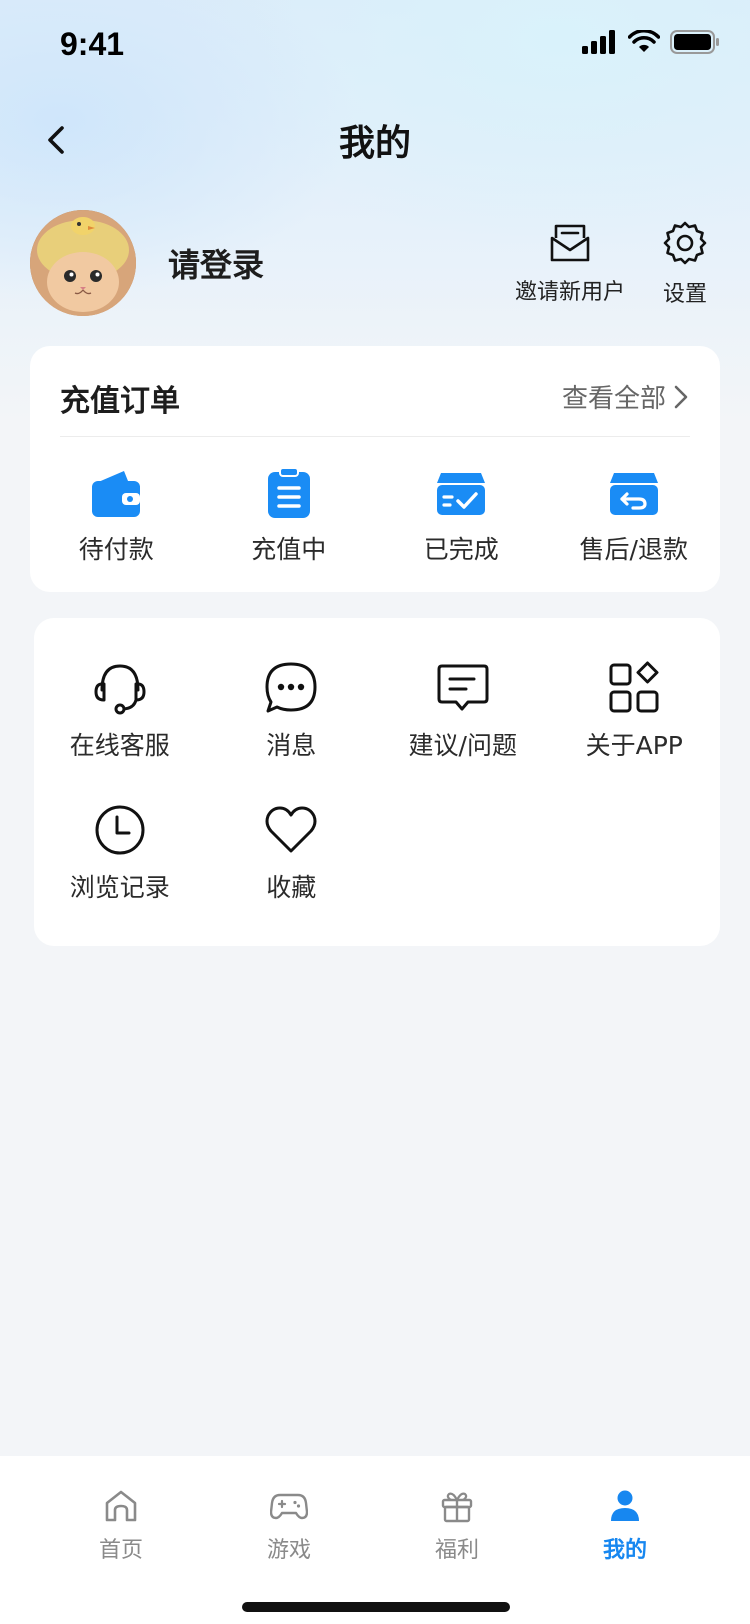  I want to click on clipboard-icon, so click(288, 493).